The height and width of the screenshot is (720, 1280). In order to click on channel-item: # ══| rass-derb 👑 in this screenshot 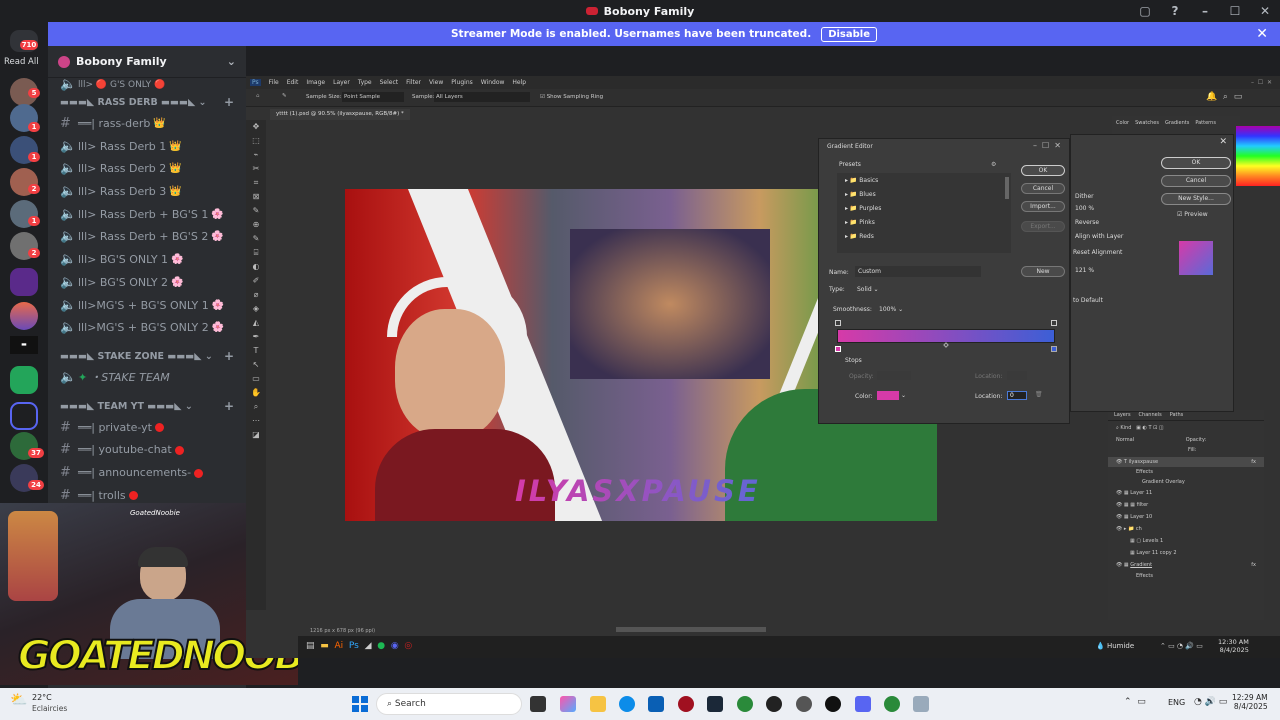, I will do `click(147, 124)`.